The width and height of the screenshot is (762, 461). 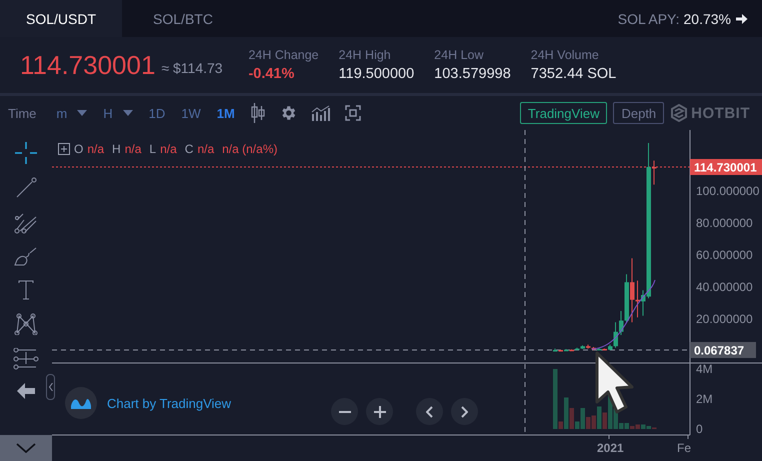 I want to click on scroll-left-button, so click(x=429, y=411).